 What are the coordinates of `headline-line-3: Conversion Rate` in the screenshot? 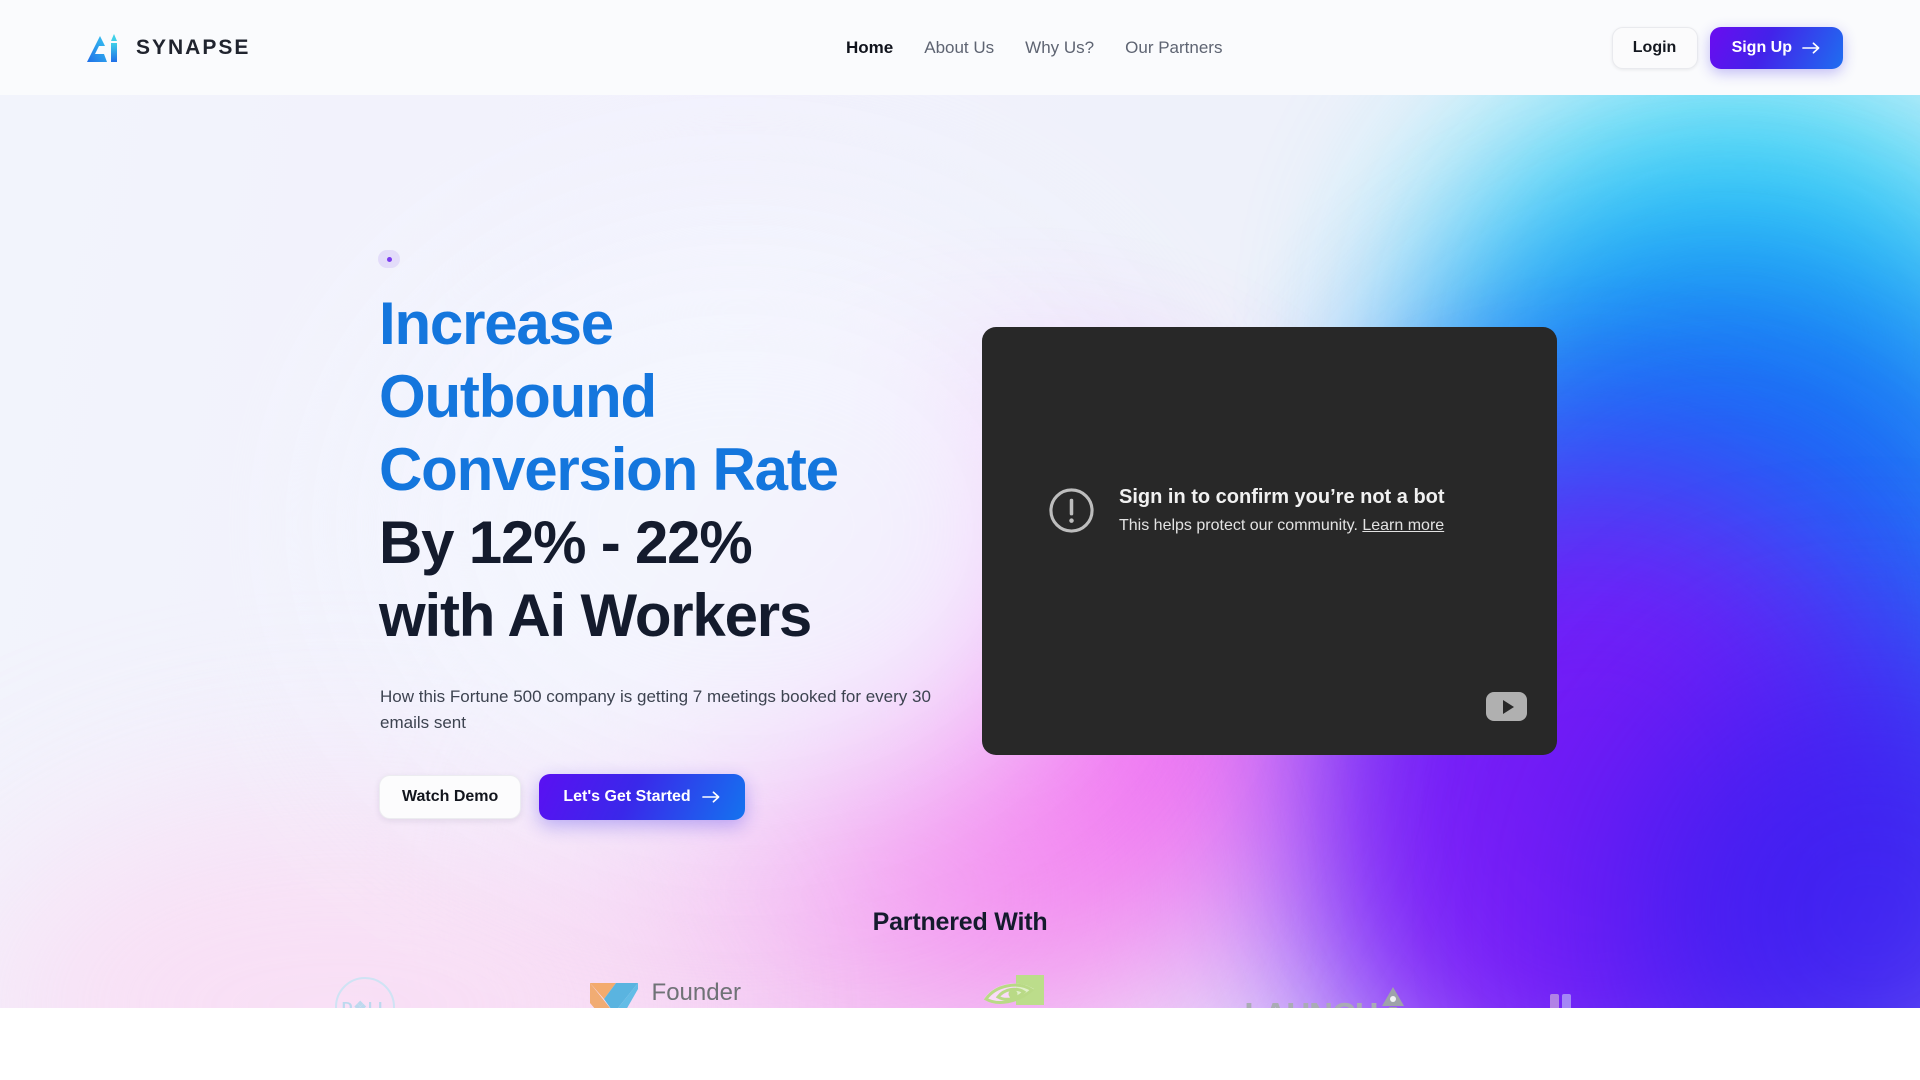 It's located at (609, 469).